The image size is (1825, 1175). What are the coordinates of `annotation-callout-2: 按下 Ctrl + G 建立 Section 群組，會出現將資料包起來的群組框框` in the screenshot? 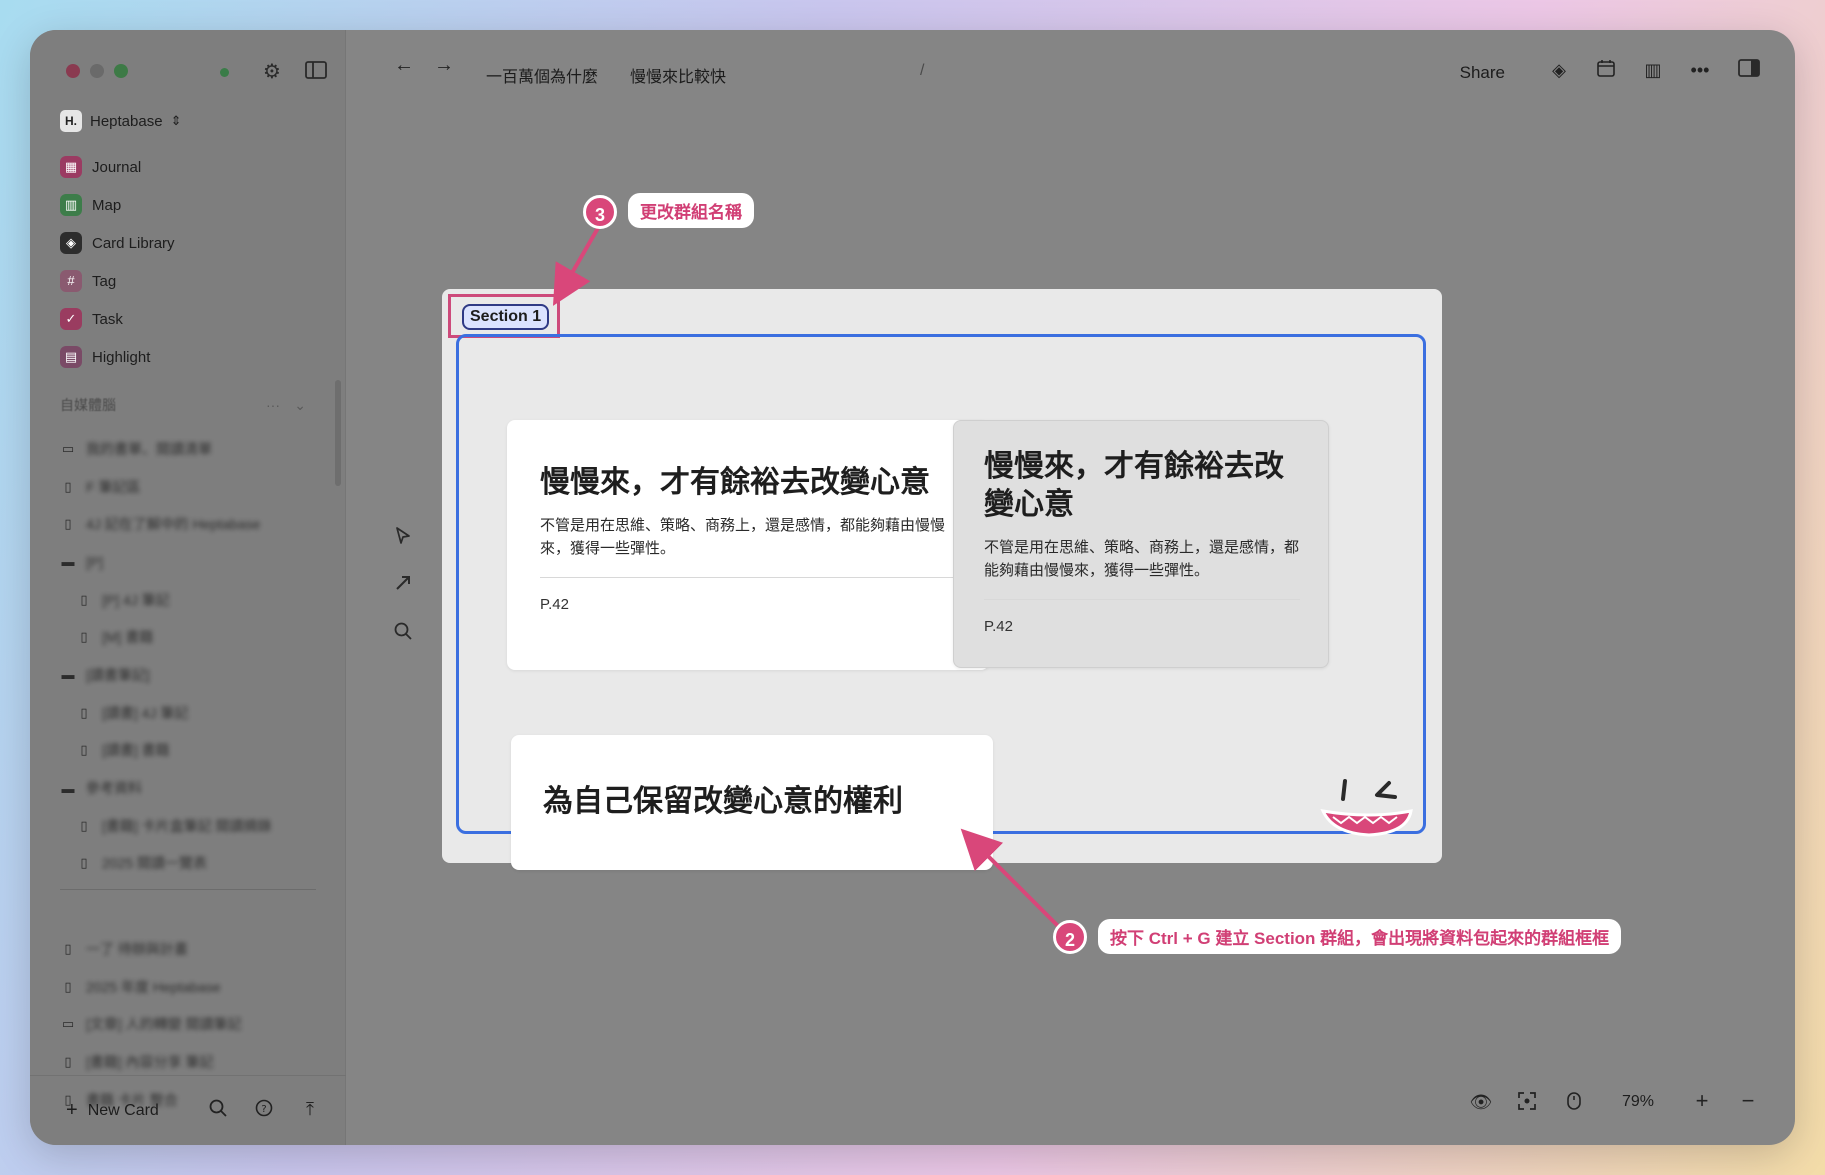 It's located at (1360, 936).